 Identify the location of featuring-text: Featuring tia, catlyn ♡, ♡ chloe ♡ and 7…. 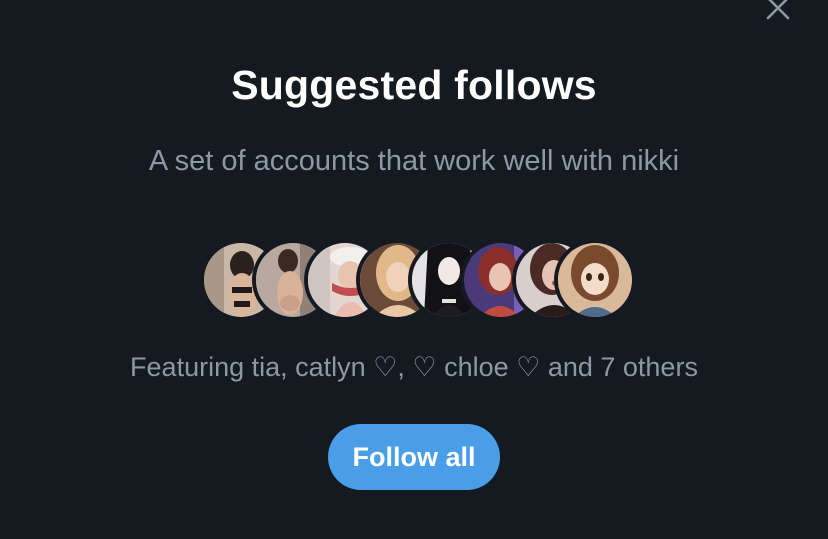
(414, 367).